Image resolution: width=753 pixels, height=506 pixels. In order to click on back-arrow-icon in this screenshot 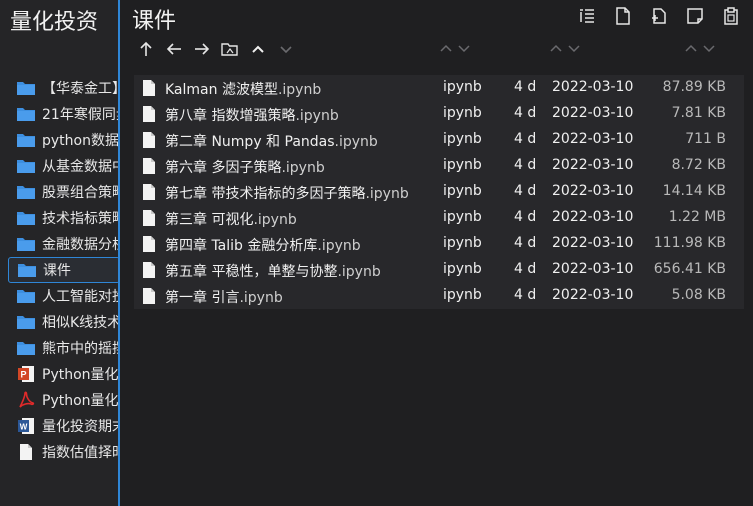, I will do `click(174, 49)`.